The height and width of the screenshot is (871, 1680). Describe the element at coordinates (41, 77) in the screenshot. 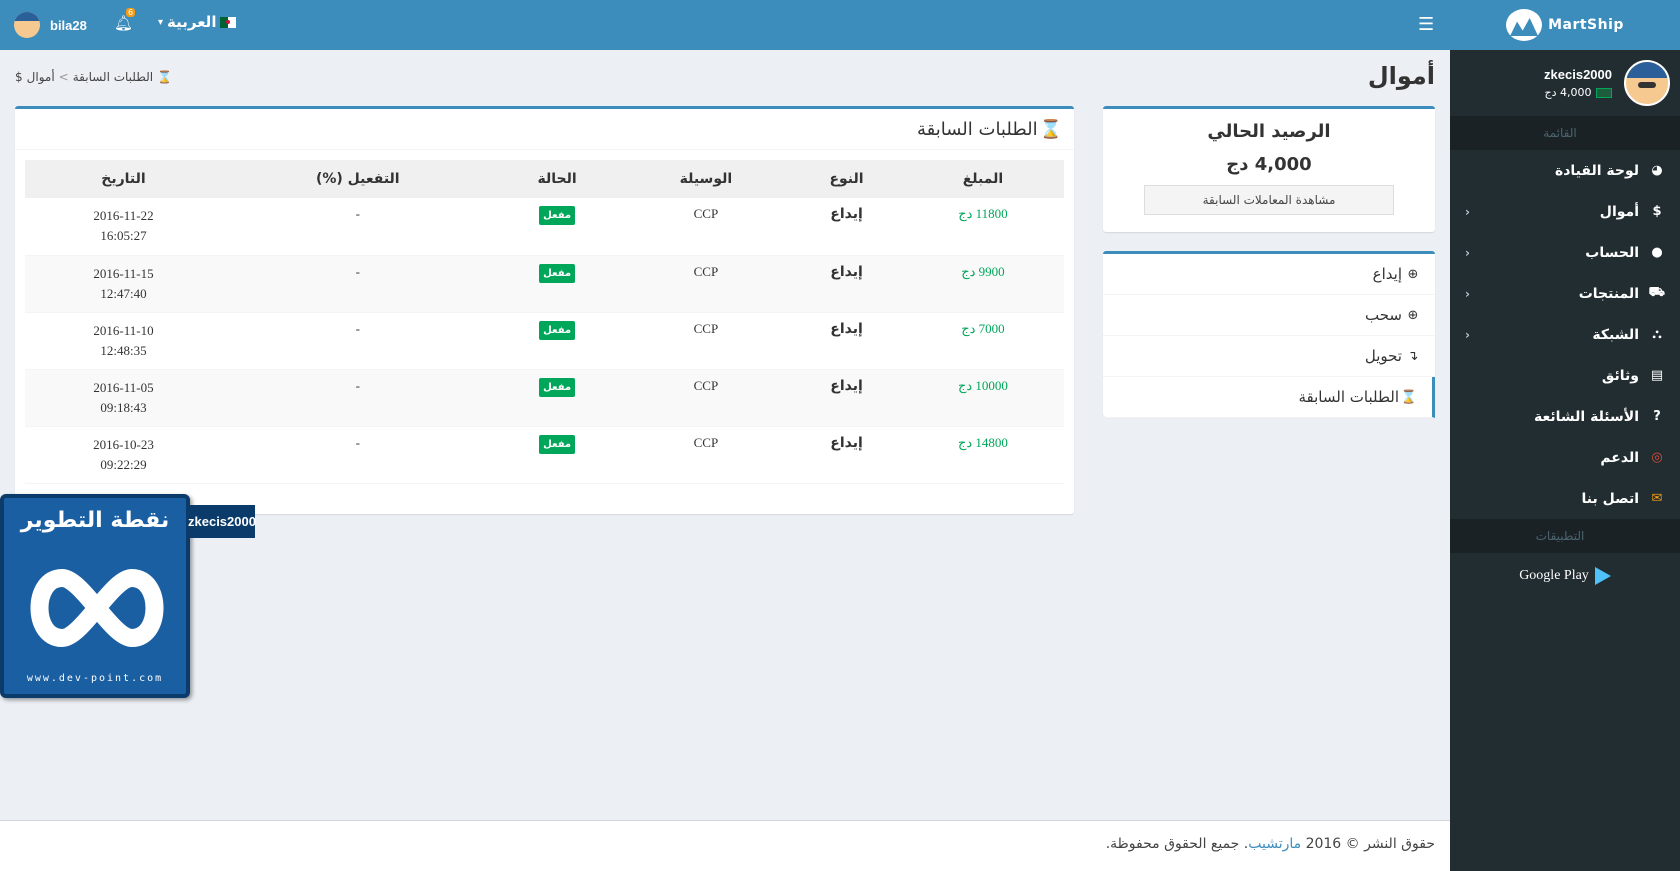

I see `breadcrumb-root: أموال` at that location.